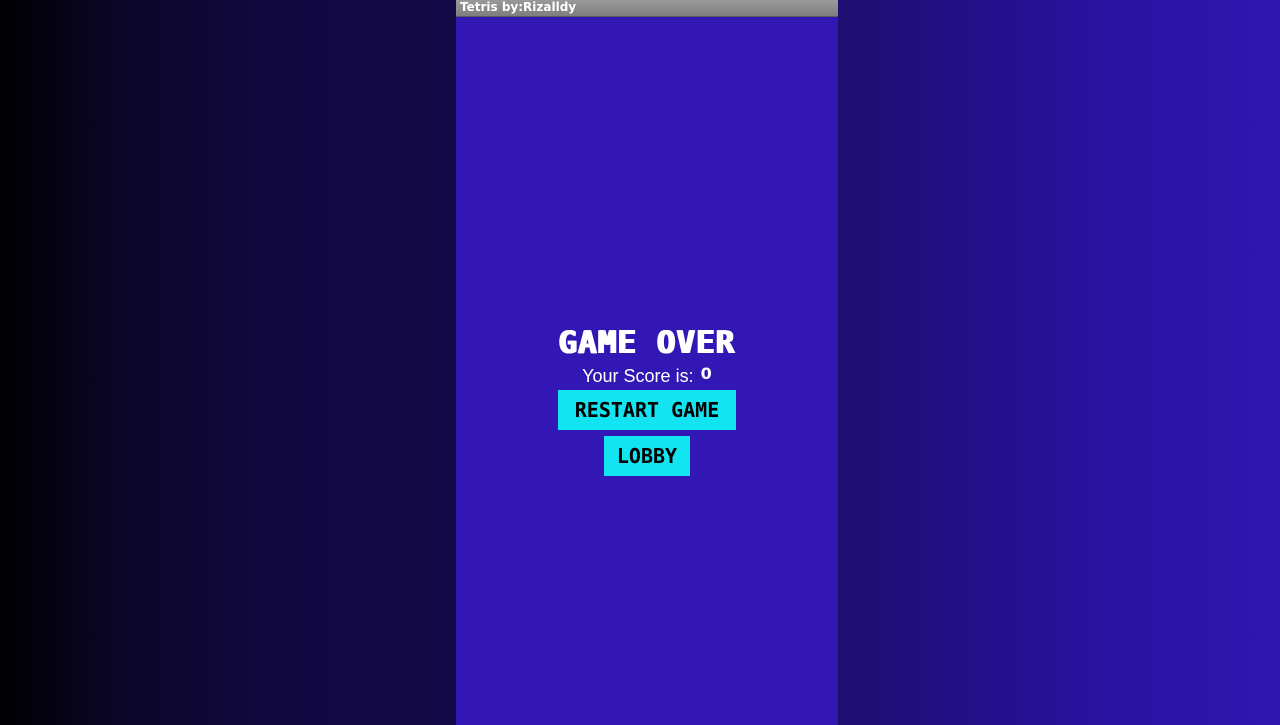 This screenshot has width=1280, height=725. Describe the element at coordinates (647, 456) in the screenshot. I see `lobby-button: LOBBY` at that location.